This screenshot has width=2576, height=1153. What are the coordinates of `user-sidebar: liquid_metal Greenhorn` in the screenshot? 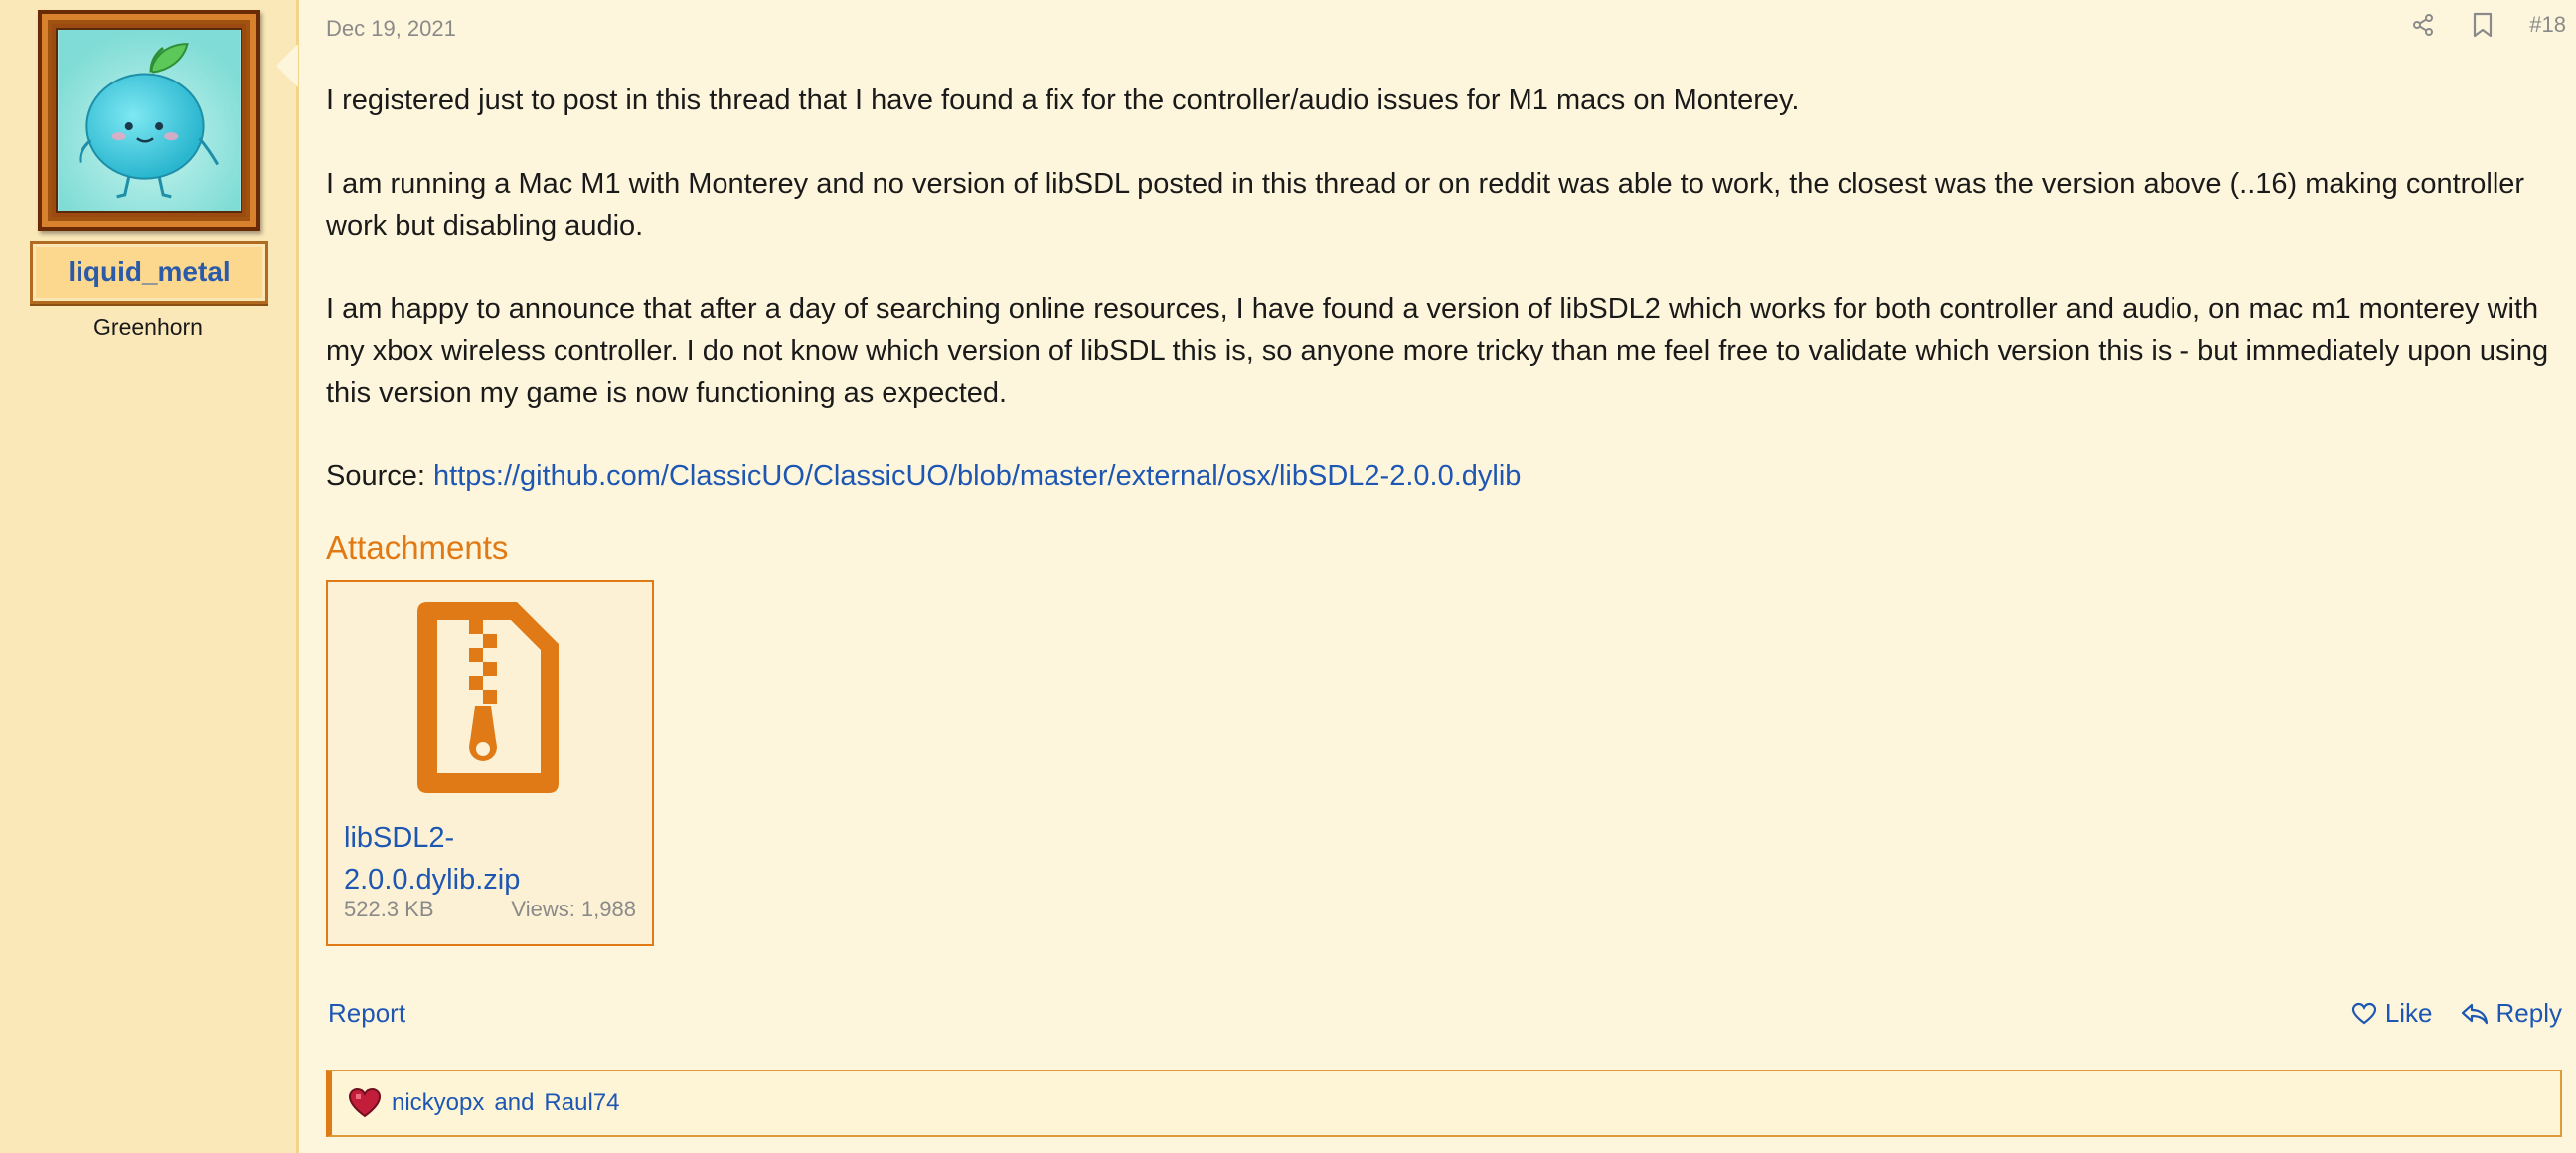 It's located at (149, 576).